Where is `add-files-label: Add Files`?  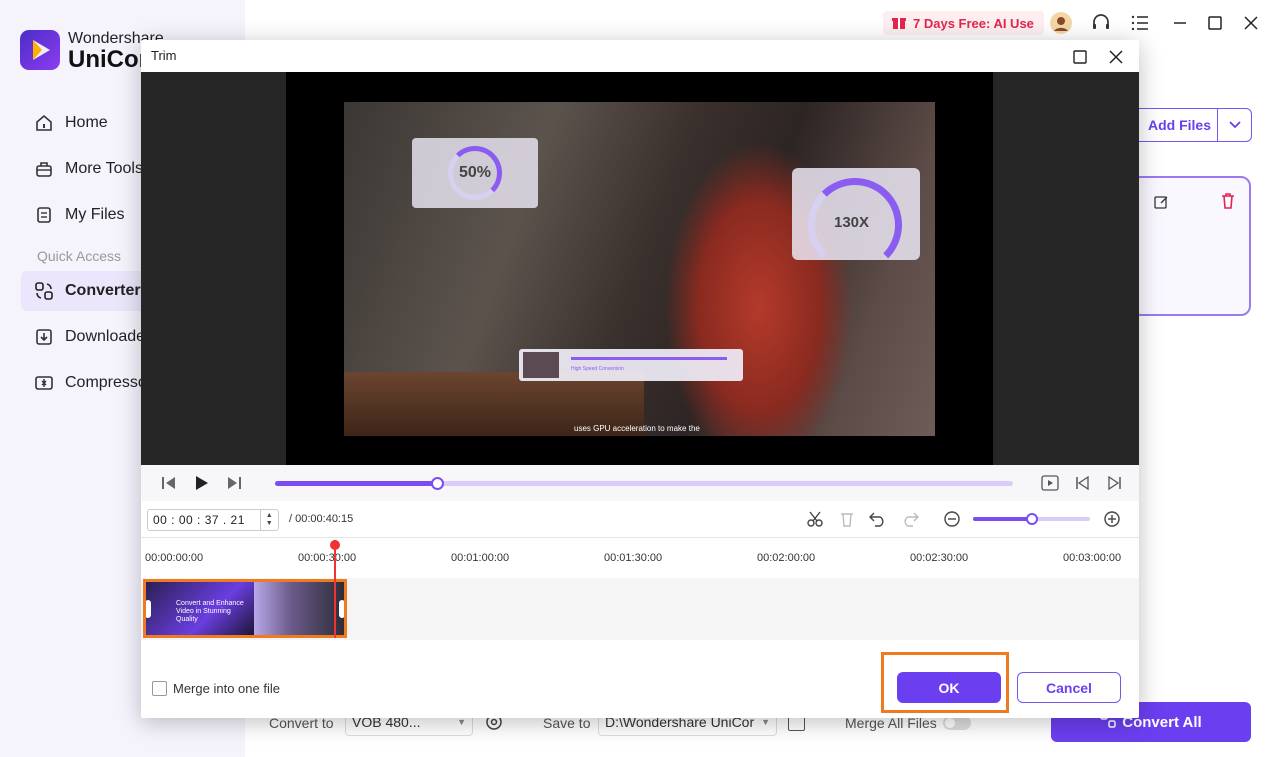
add-files-label: Add Files is located at coordinates (1179, 125).